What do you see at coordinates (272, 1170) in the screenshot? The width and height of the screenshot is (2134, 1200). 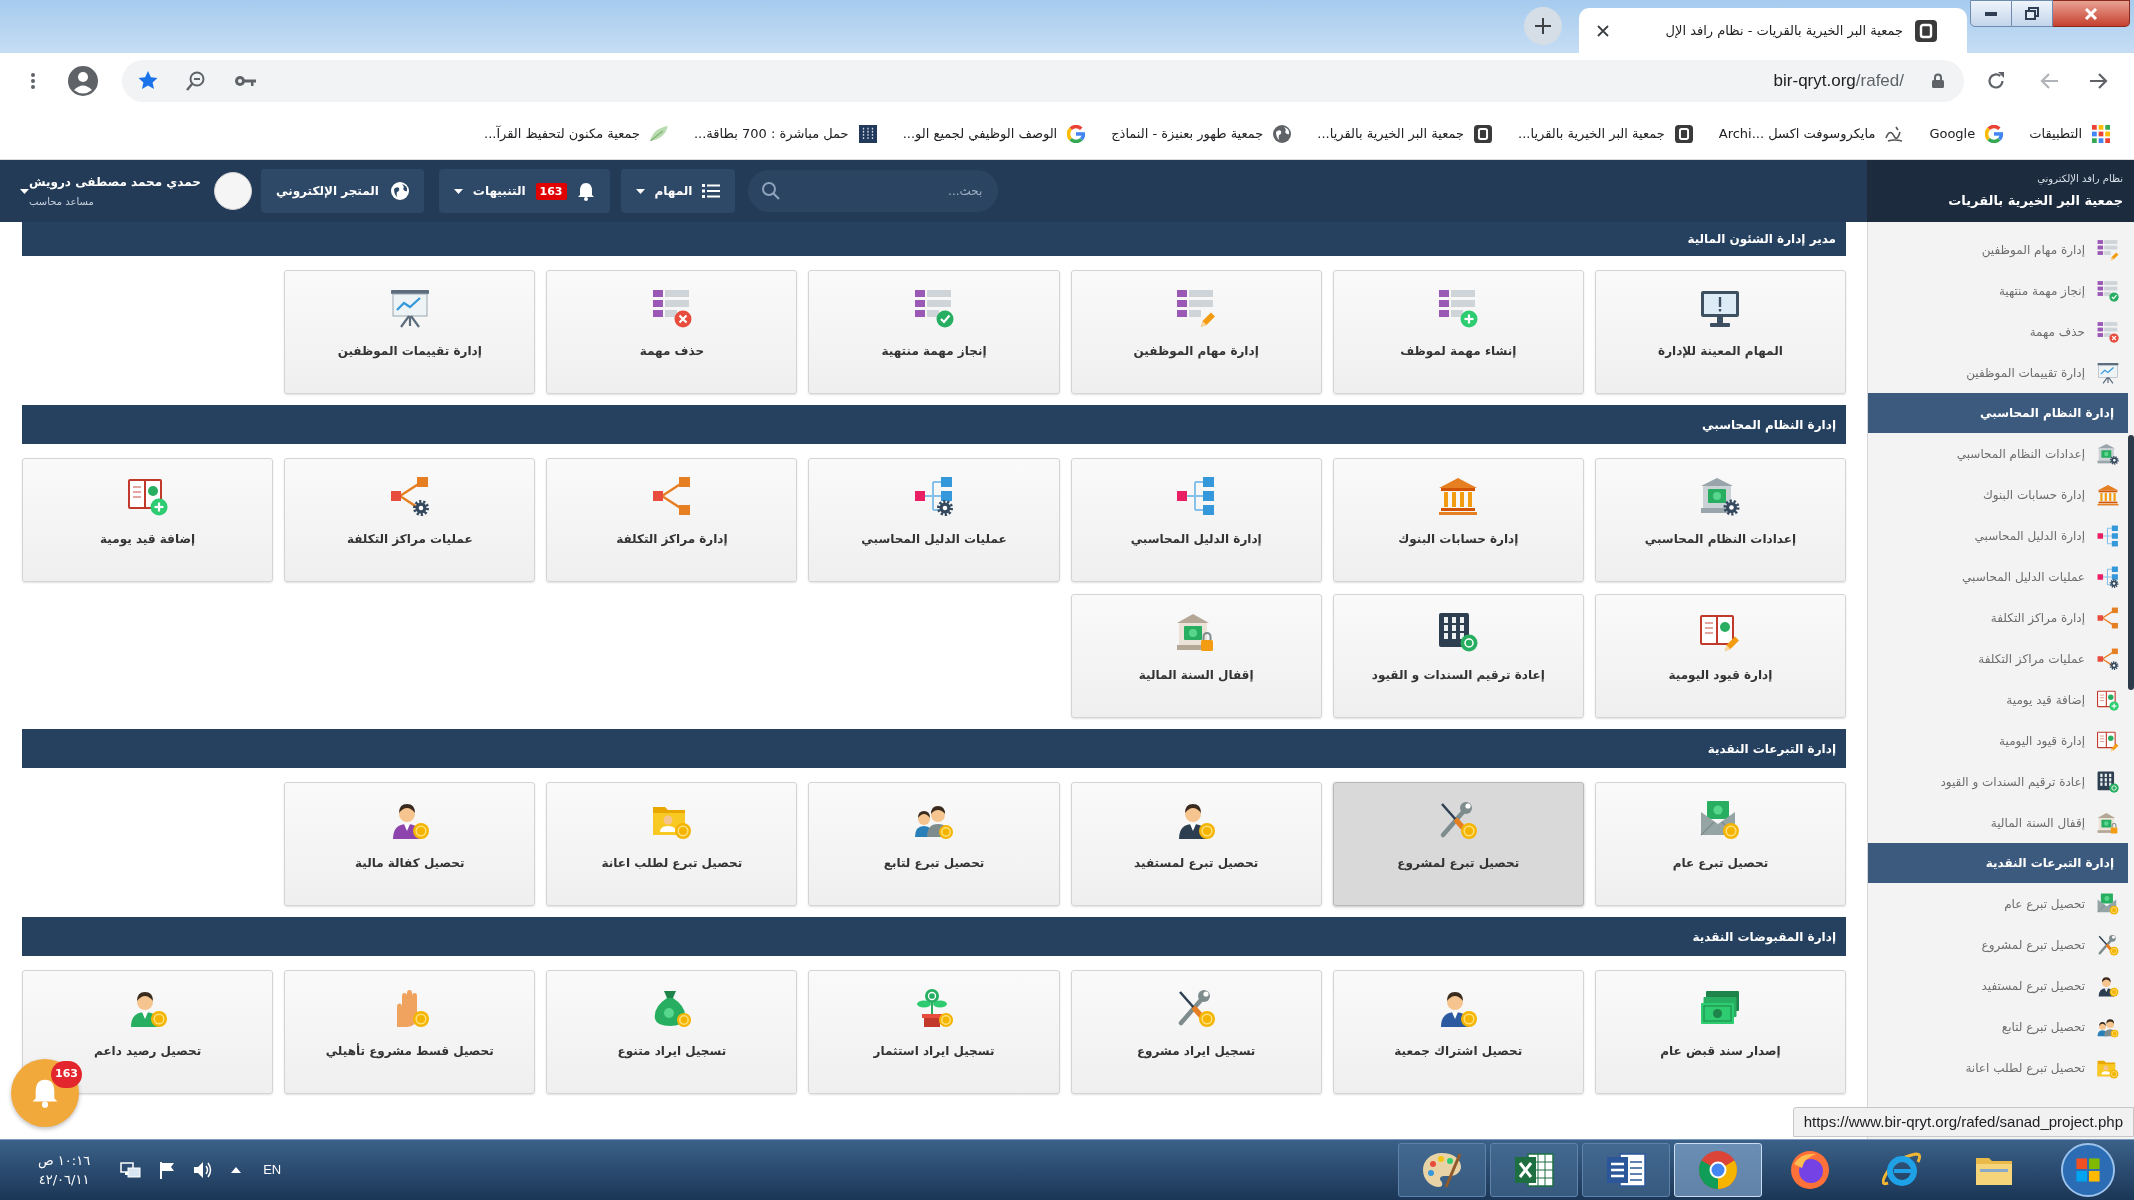 I see `language-indicator: EN` at bounding box center [272, 1170].